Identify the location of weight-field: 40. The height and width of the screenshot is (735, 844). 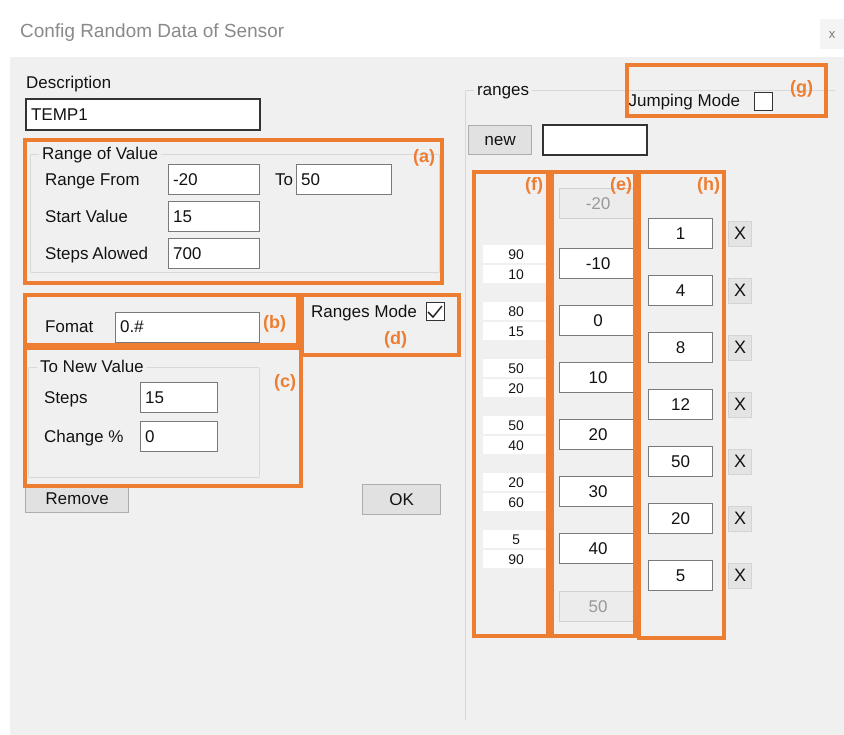
(516, 445).